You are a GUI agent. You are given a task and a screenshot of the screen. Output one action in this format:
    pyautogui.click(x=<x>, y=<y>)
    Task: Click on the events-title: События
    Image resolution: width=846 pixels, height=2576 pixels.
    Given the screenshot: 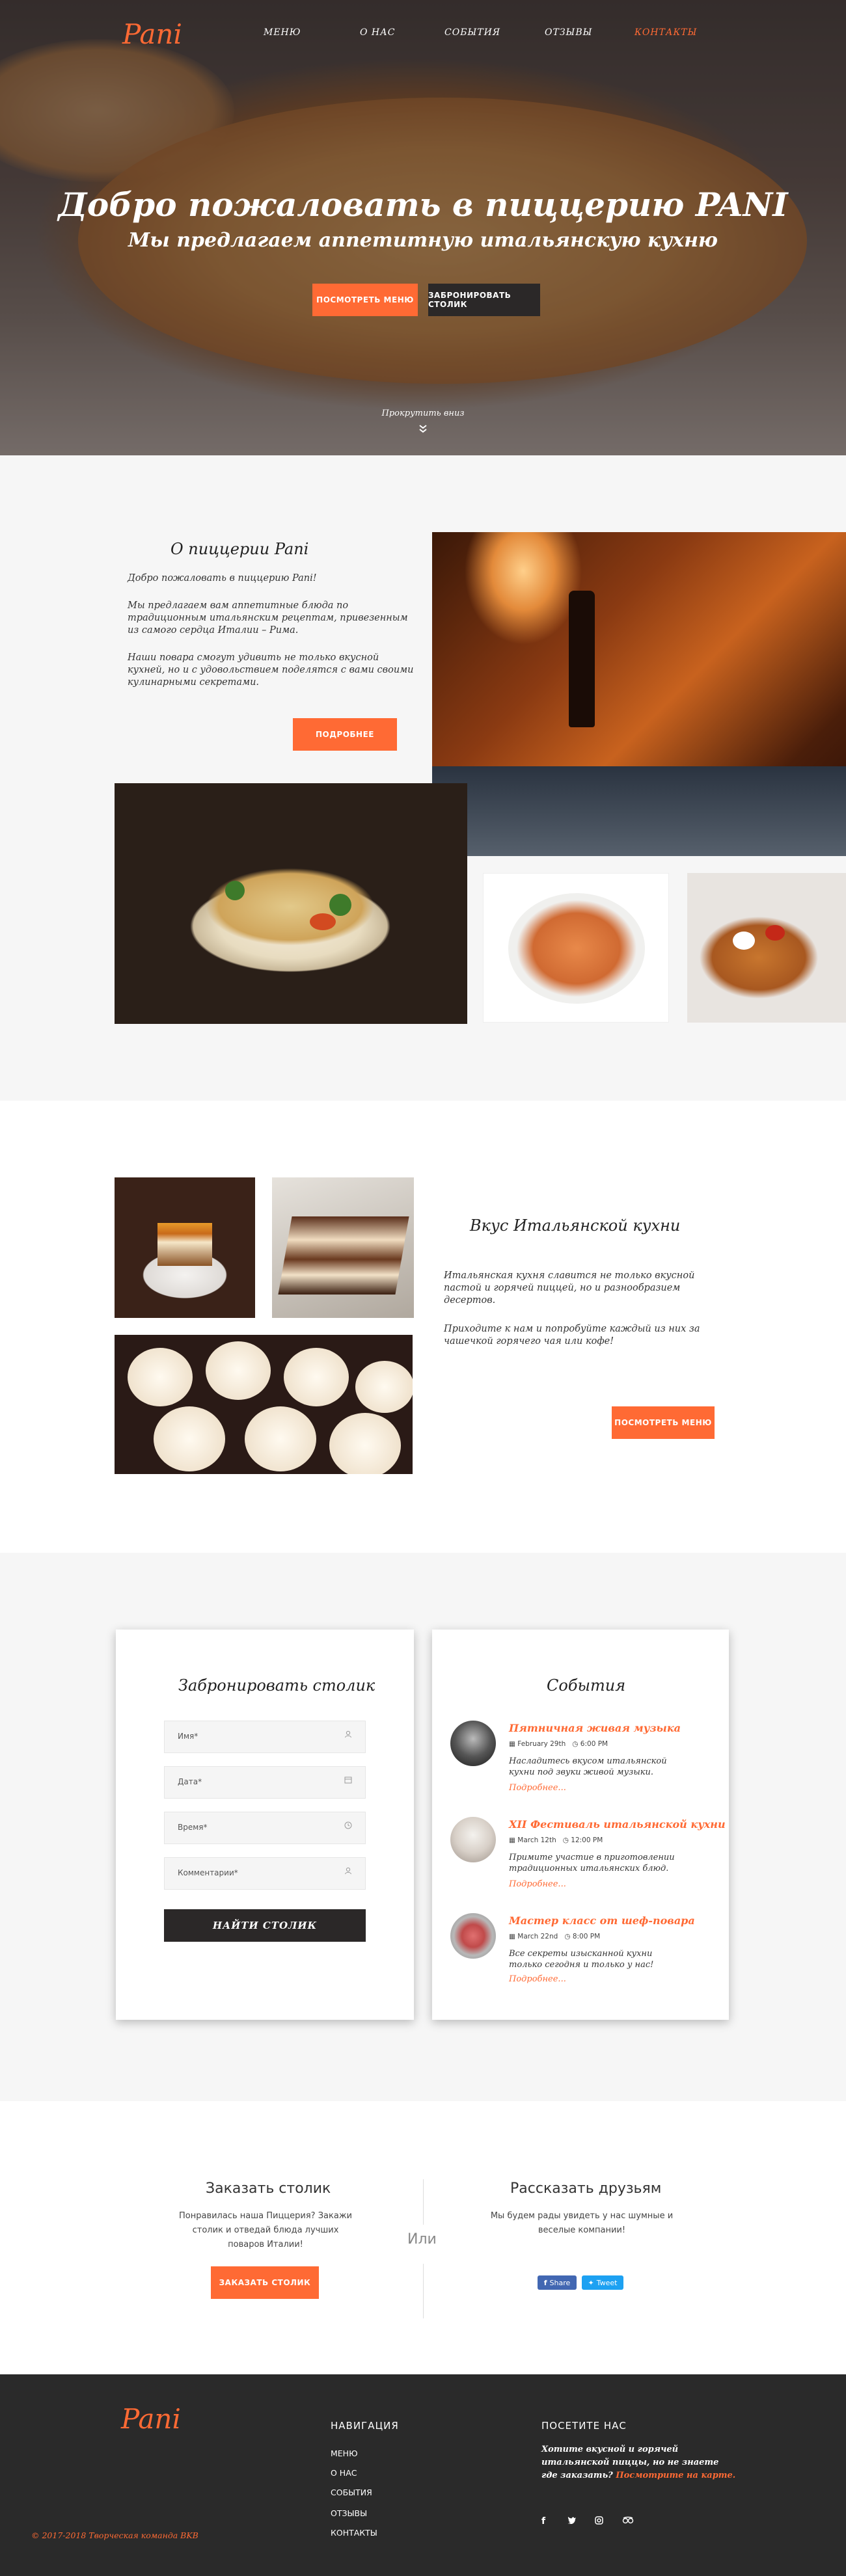 What is the action you would take?
    pyautogui.click(x=586, y=1686)
    